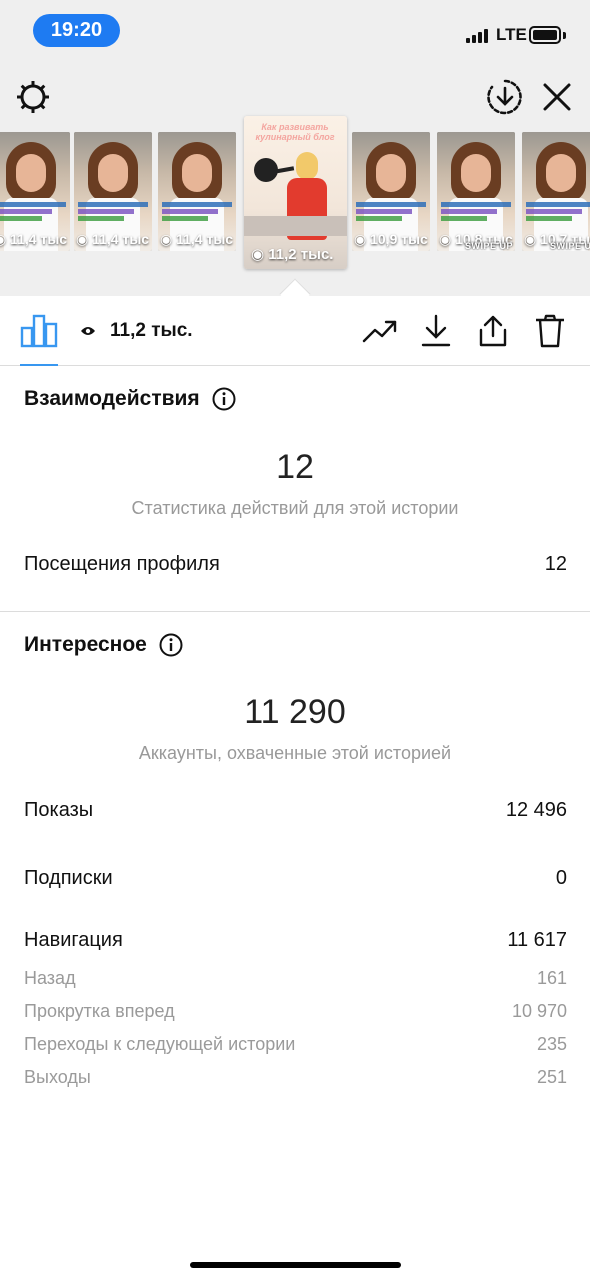 Image resolution: width=590 pixels, height=1280 pixels. Describe the element at coordinates (295, 31) in the screenshot. I see `status-bar: 19:20 LTE` at that location.